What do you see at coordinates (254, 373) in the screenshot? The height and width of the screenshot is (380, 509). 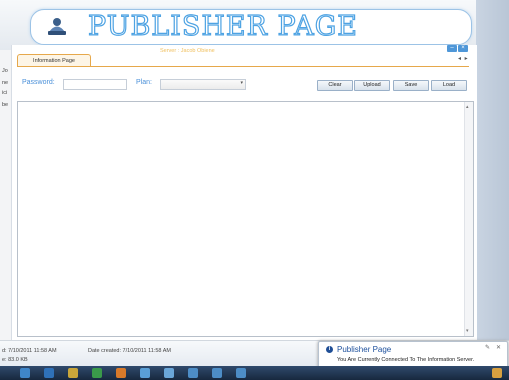 I see `taskbar` at bounding box center [254, 373].